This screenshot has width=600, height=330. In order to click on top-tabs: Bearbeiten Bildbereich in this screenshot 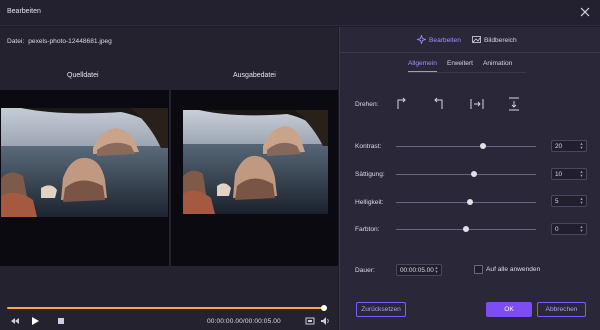, I will do `click(470, 40)`.